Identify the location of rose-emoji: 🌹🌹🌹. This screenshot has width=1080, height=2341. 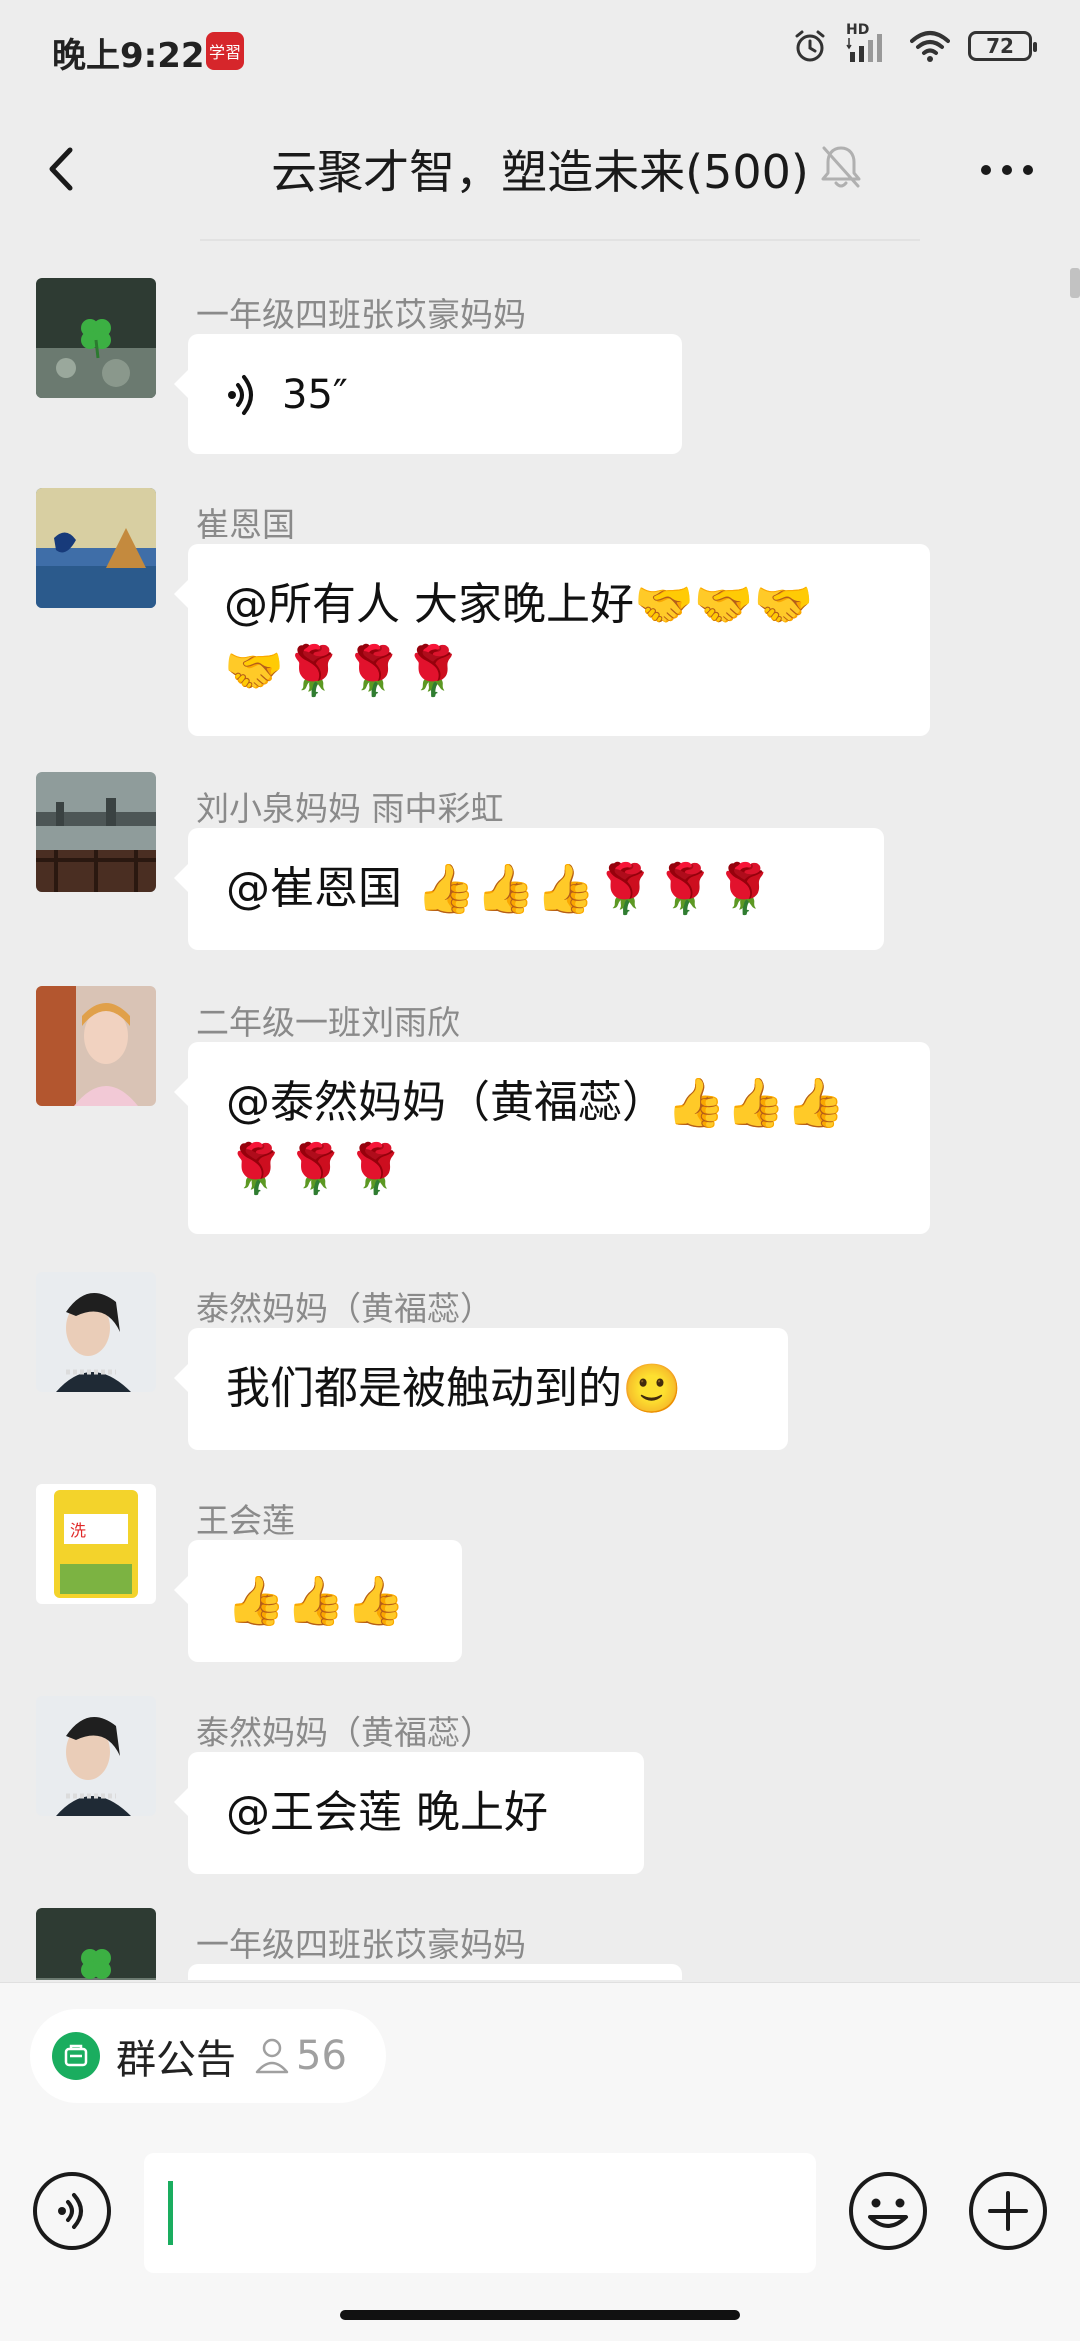
(316, 1169).